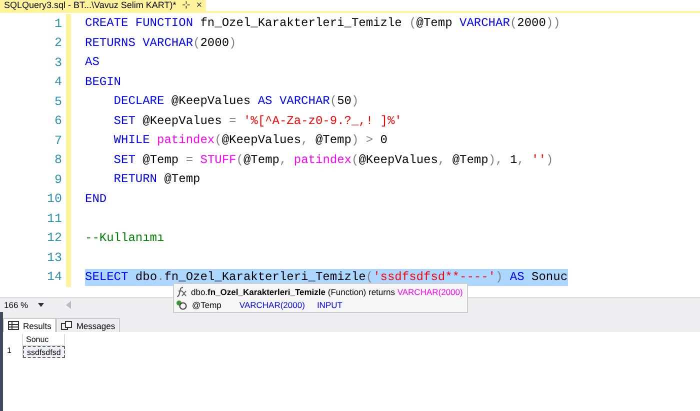  Describe the element at coordinates (44, 352) in the screenshot. I see `table-cell: ssdfsdfsd` at that location.